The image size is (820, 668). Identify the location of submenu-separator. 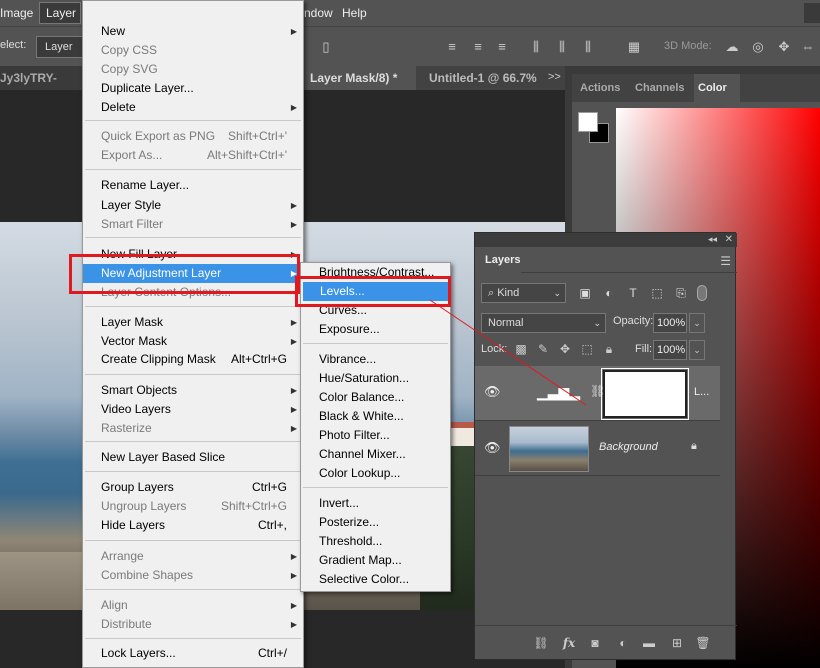
(375, 343).